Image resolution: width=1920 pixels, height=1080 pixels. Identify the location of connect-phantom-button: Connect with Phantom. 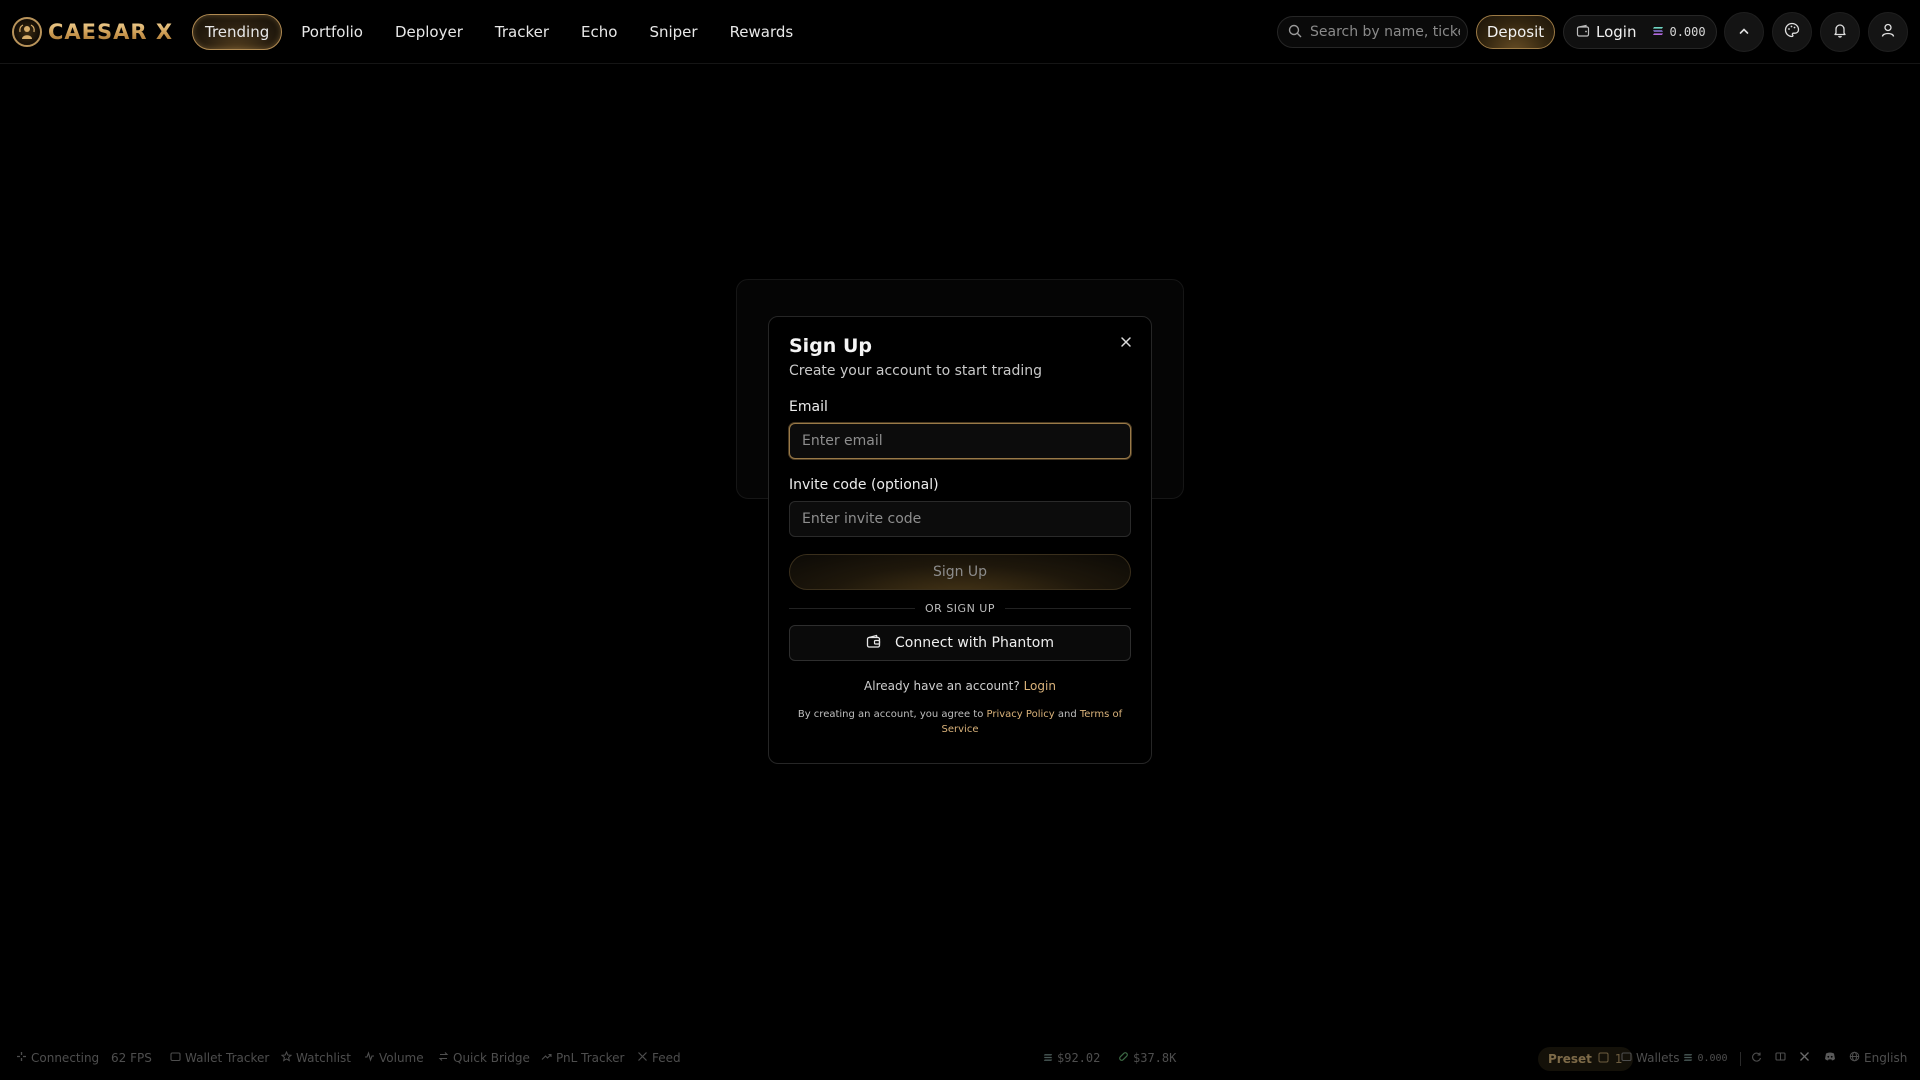
(960, 643).